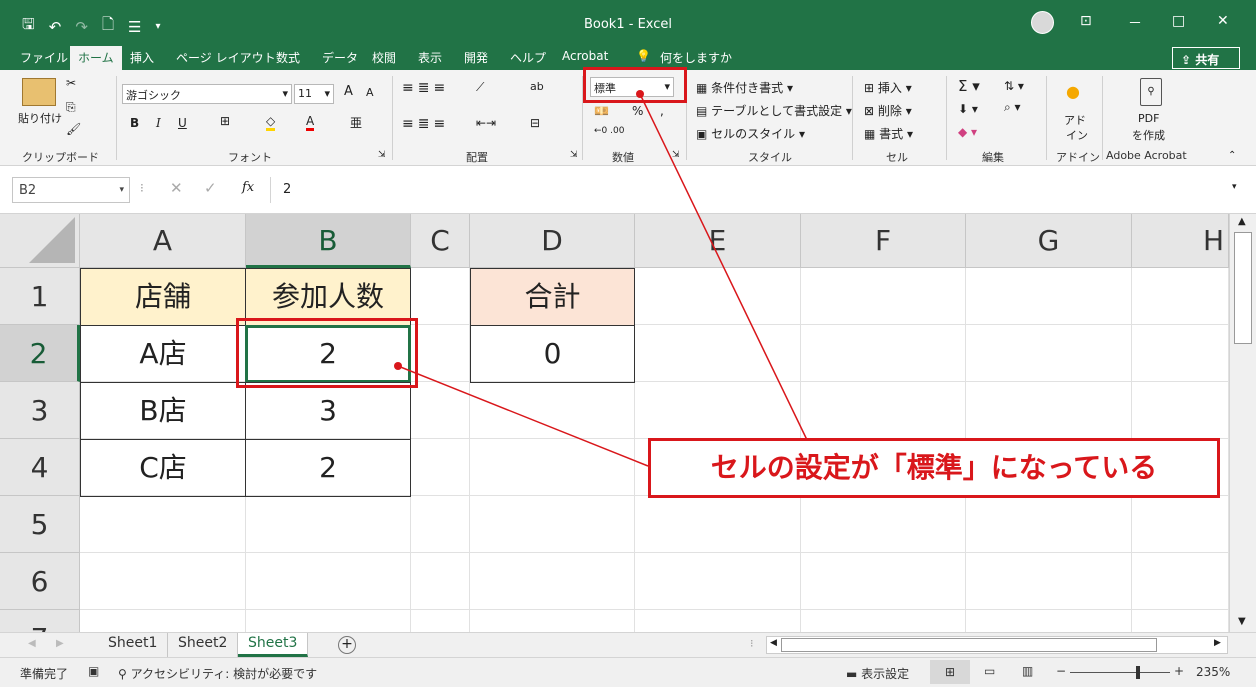 The image size is (1256, 687). I want to click on increase-decimal-icon: ←0 .00, so click(609, 131).